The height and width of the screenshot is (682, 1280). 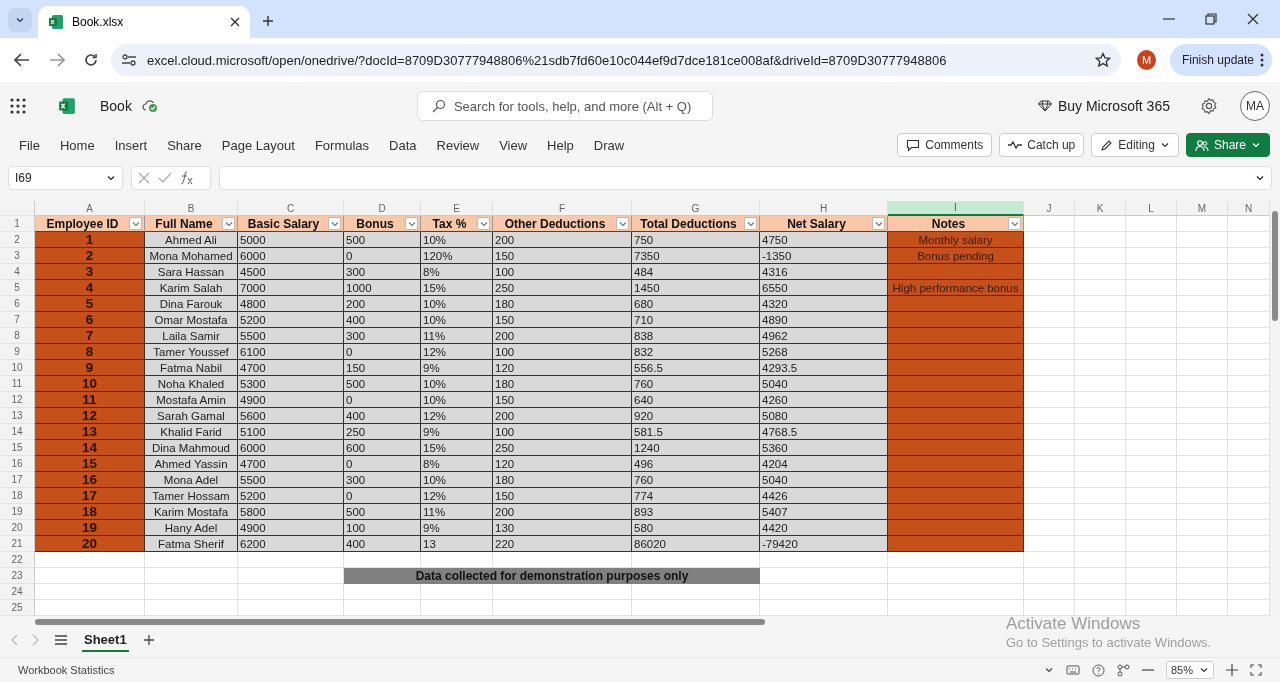 What do you see at coordinates (1103, 60) in the screenshot?
I see `star-icon` at bounding box center [1103, 60].